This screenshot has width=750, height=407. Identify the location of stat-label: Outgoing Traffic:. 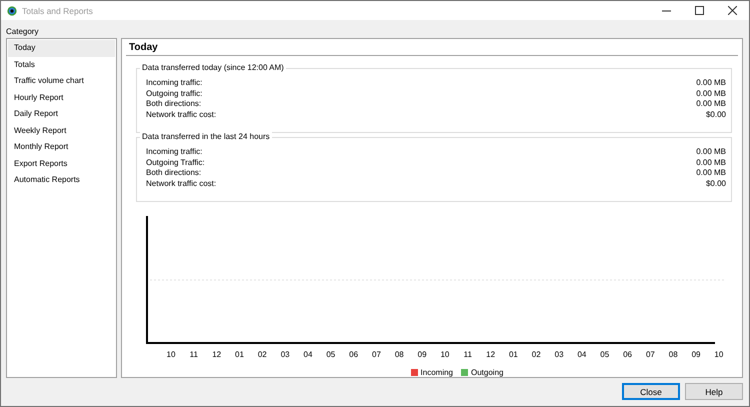
(175, 163).